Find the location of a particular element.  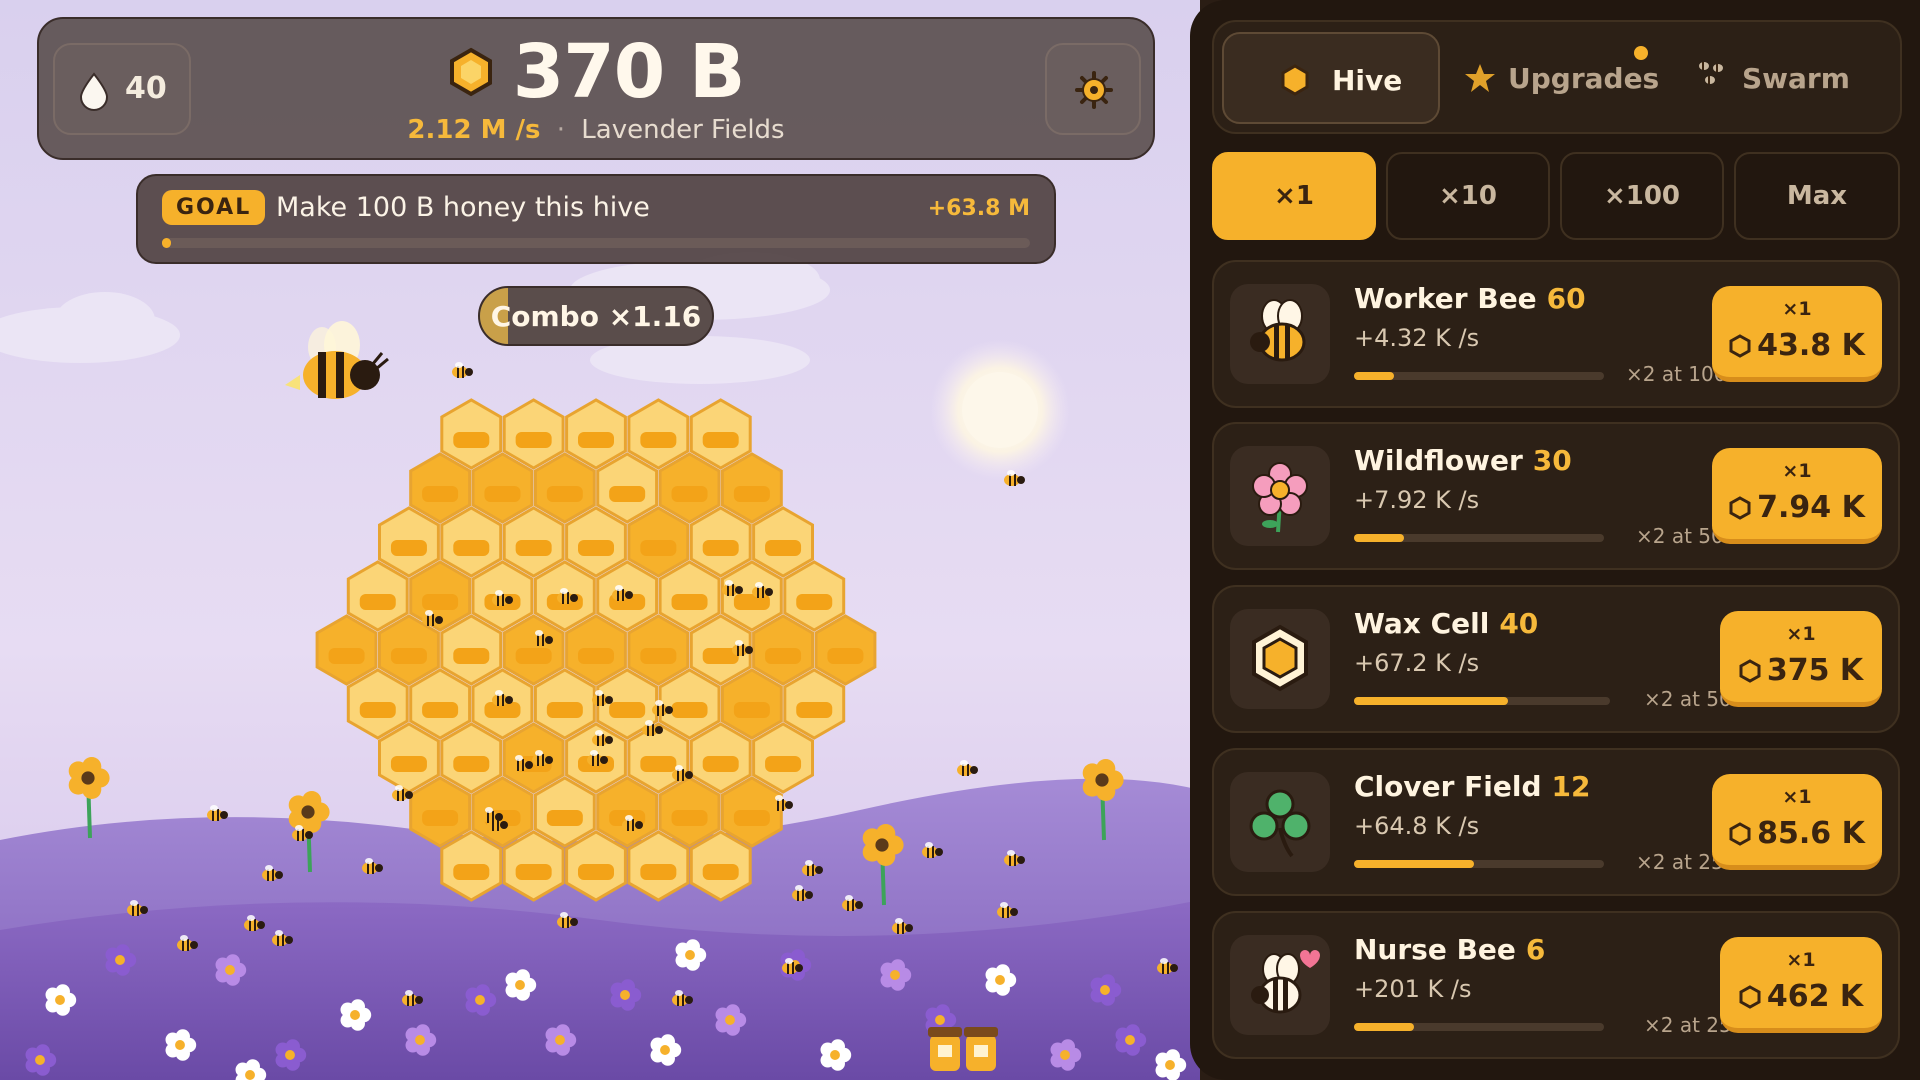

combo-label: Combo ×1.16 is located at coordinates (596, 316).